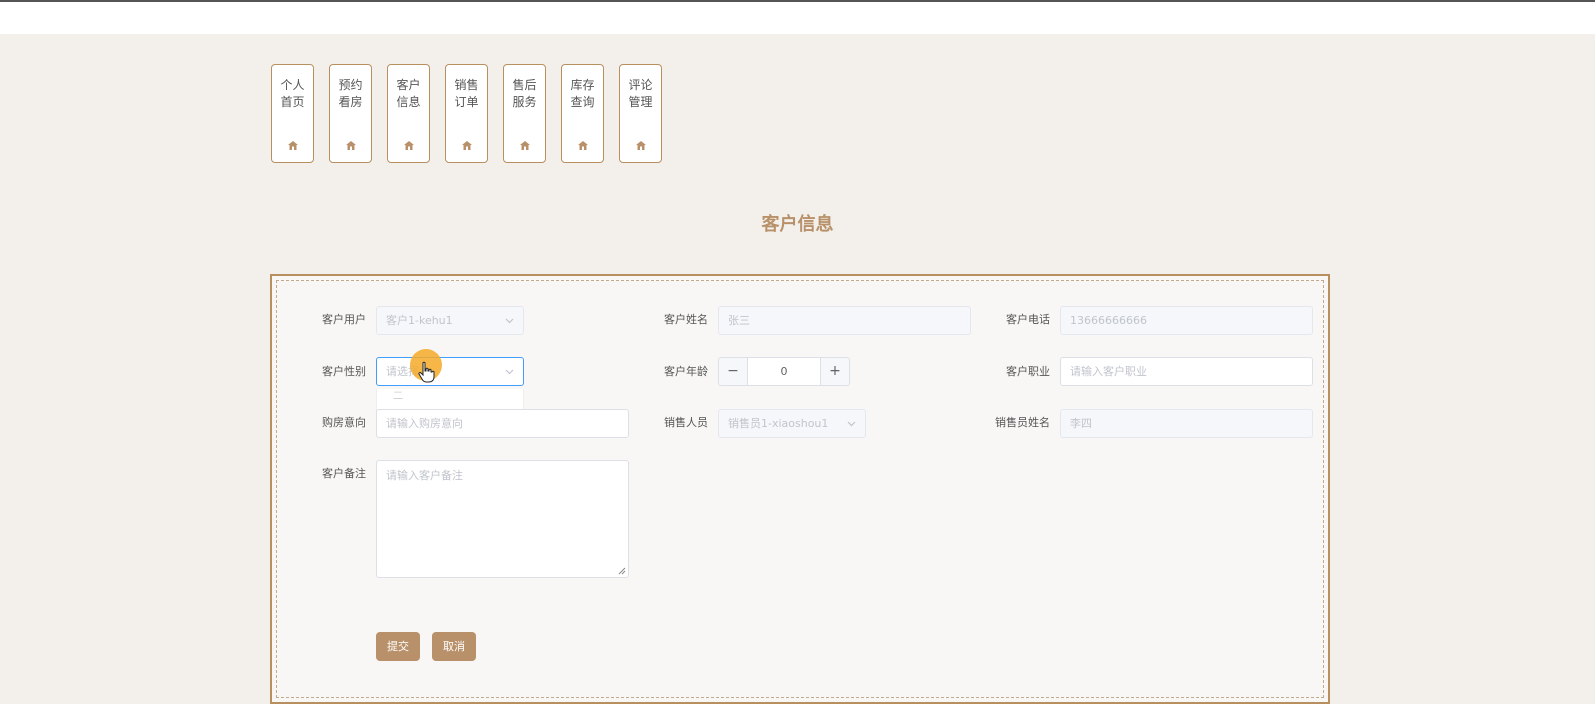 The width and height of the screenshot is (1595, 704). I want to click on nav-item-sales-order: 销售订单, so click(466, 113).